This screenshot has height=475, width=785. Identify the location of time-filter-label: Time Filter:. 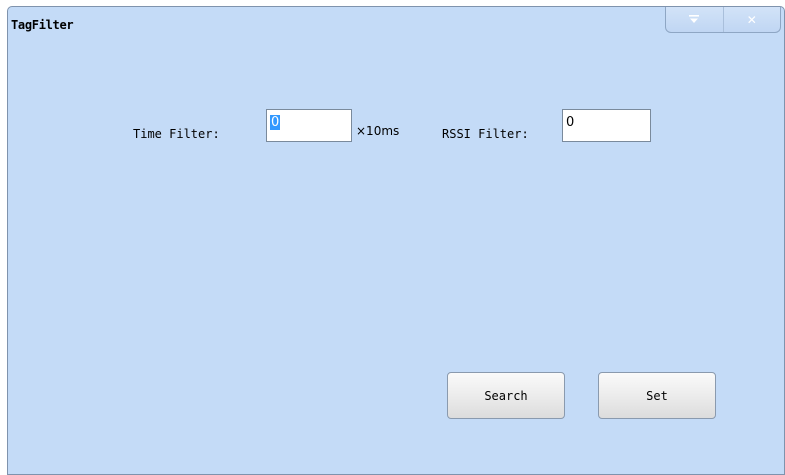
(176, 134).